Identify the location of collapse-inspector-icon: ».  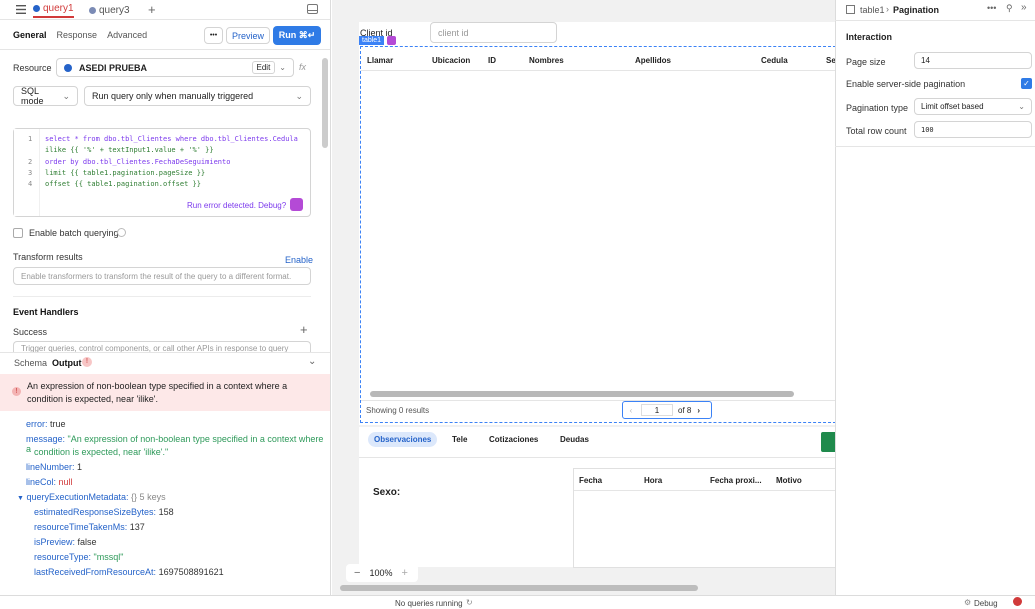
(1024, 7).